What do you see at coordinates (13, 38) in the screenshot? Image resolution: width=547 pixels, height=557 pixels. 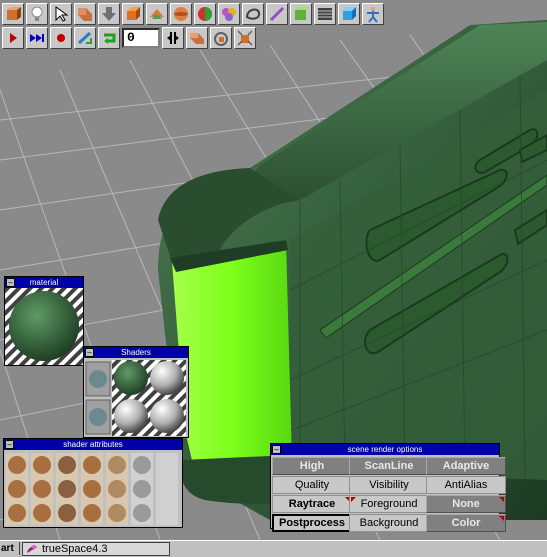 I see `play-icon` at bounding box center [13, 38].